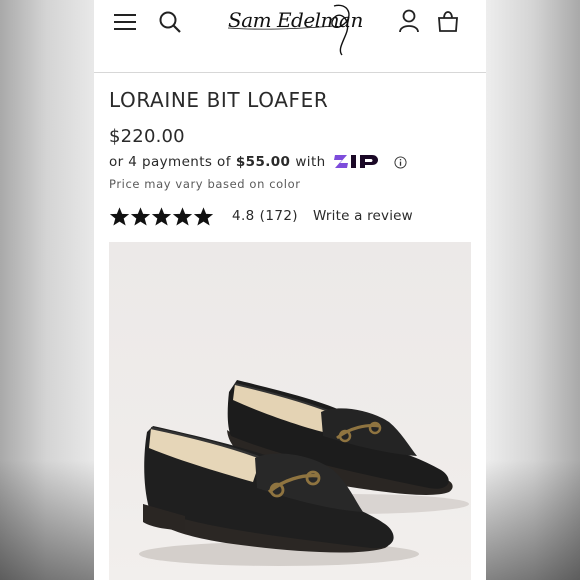 This screenshot has width=580, height=580. I want to click on zip-logo-mark, so click(355, 161).